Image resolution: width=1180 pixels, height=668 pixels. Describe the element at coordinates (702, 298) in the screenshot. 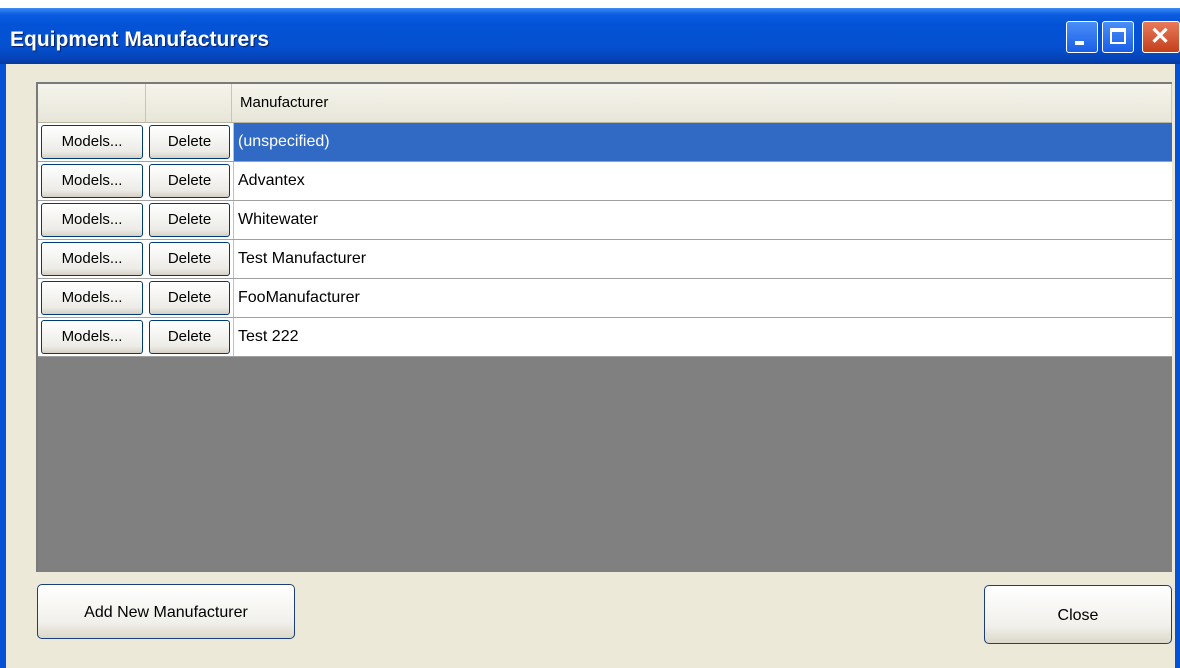

I see `manufacturer-name-cell: FooManufacturer` at that location.